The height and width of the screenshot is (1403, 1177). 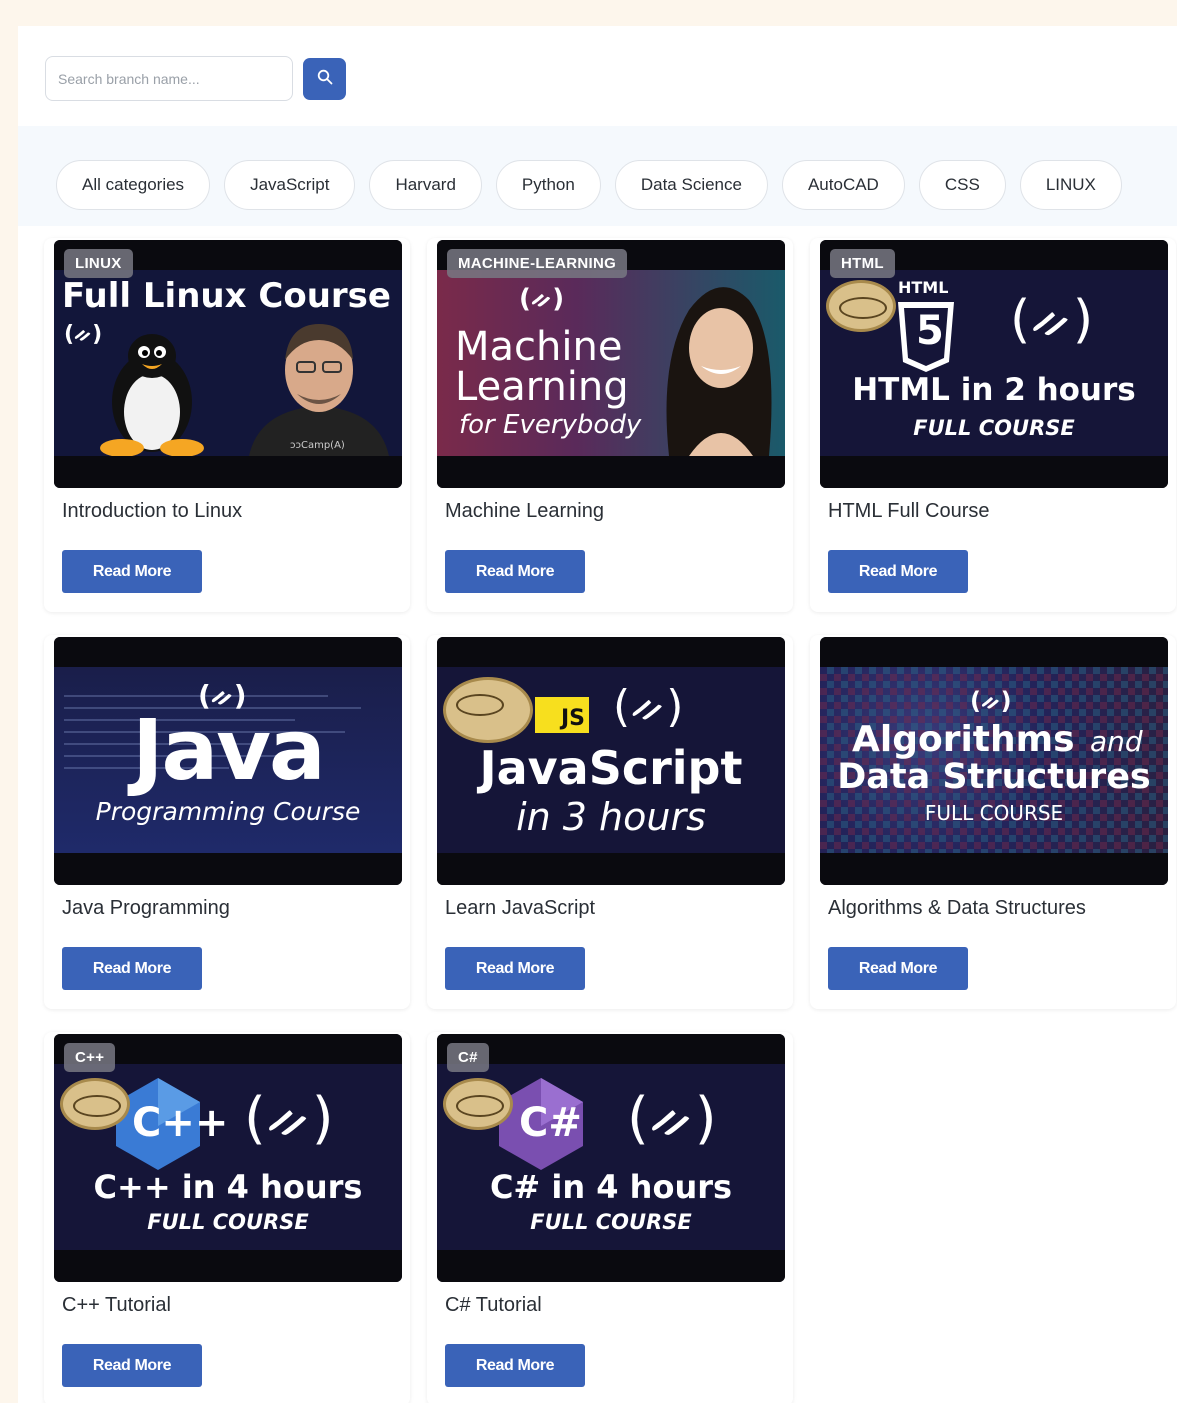 What do you see at coordinates (524, 511) in the screenshot?
I see `course-title: Machine Learning` at bounding box center [524, 511].